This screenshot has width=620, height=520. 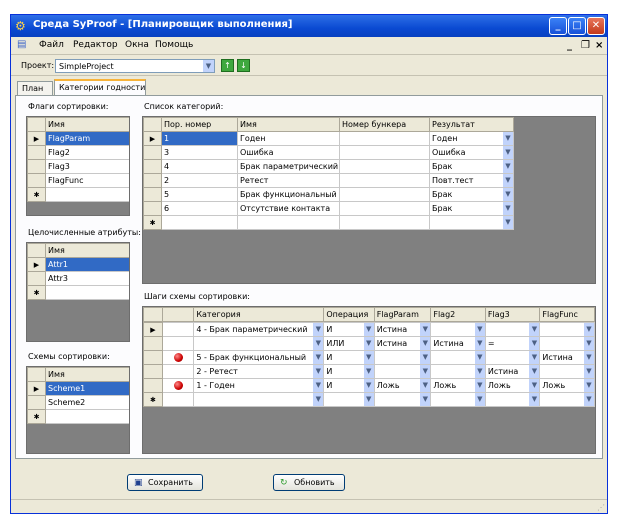 What do you see at coordinates (199, 138) in the screenshot?
I see `cell-order-number: 1` at bounding box center [199, 138].